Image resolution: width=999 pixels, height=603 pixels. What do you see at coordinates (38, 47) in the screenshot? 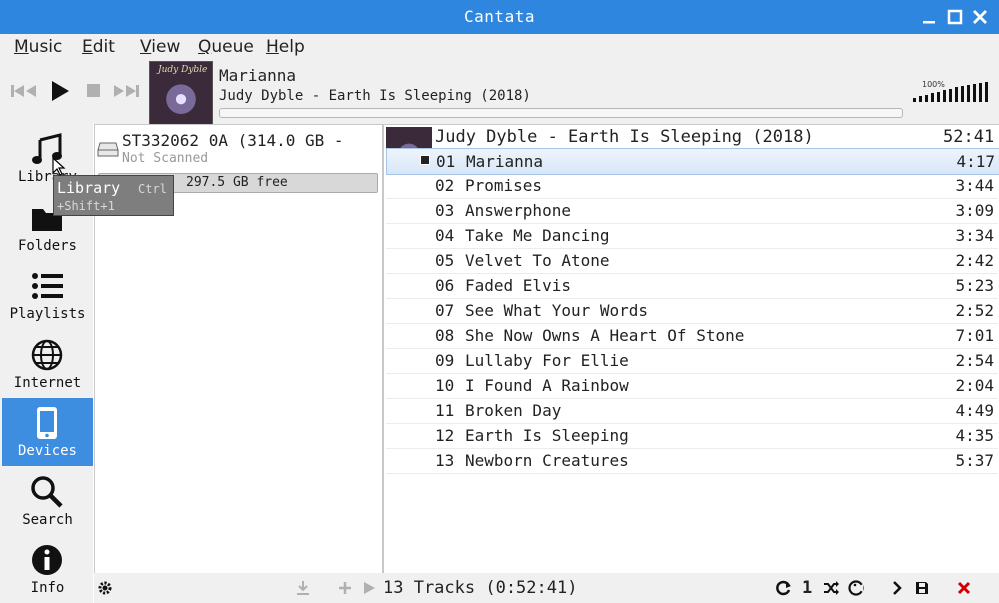
I see `menu-music: Music` at bounding box center [38, 47].